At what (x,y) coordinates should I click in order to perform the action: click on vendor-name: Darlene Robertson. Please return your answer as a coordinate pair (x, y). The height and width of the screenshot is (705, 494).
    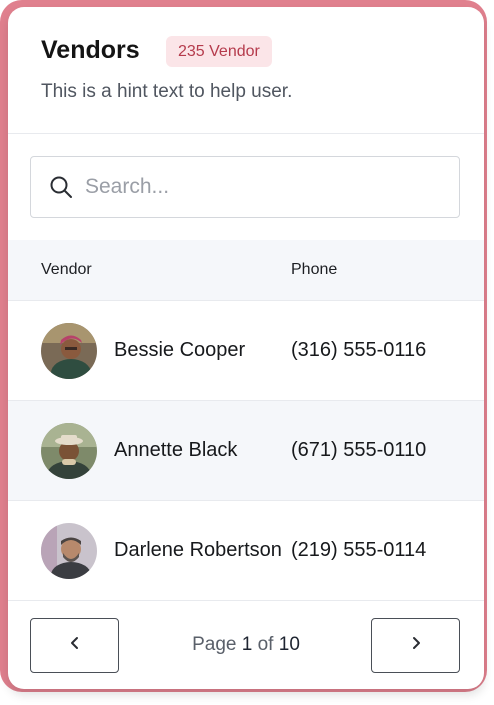
    Looking at the image, I should click on (198, 550).